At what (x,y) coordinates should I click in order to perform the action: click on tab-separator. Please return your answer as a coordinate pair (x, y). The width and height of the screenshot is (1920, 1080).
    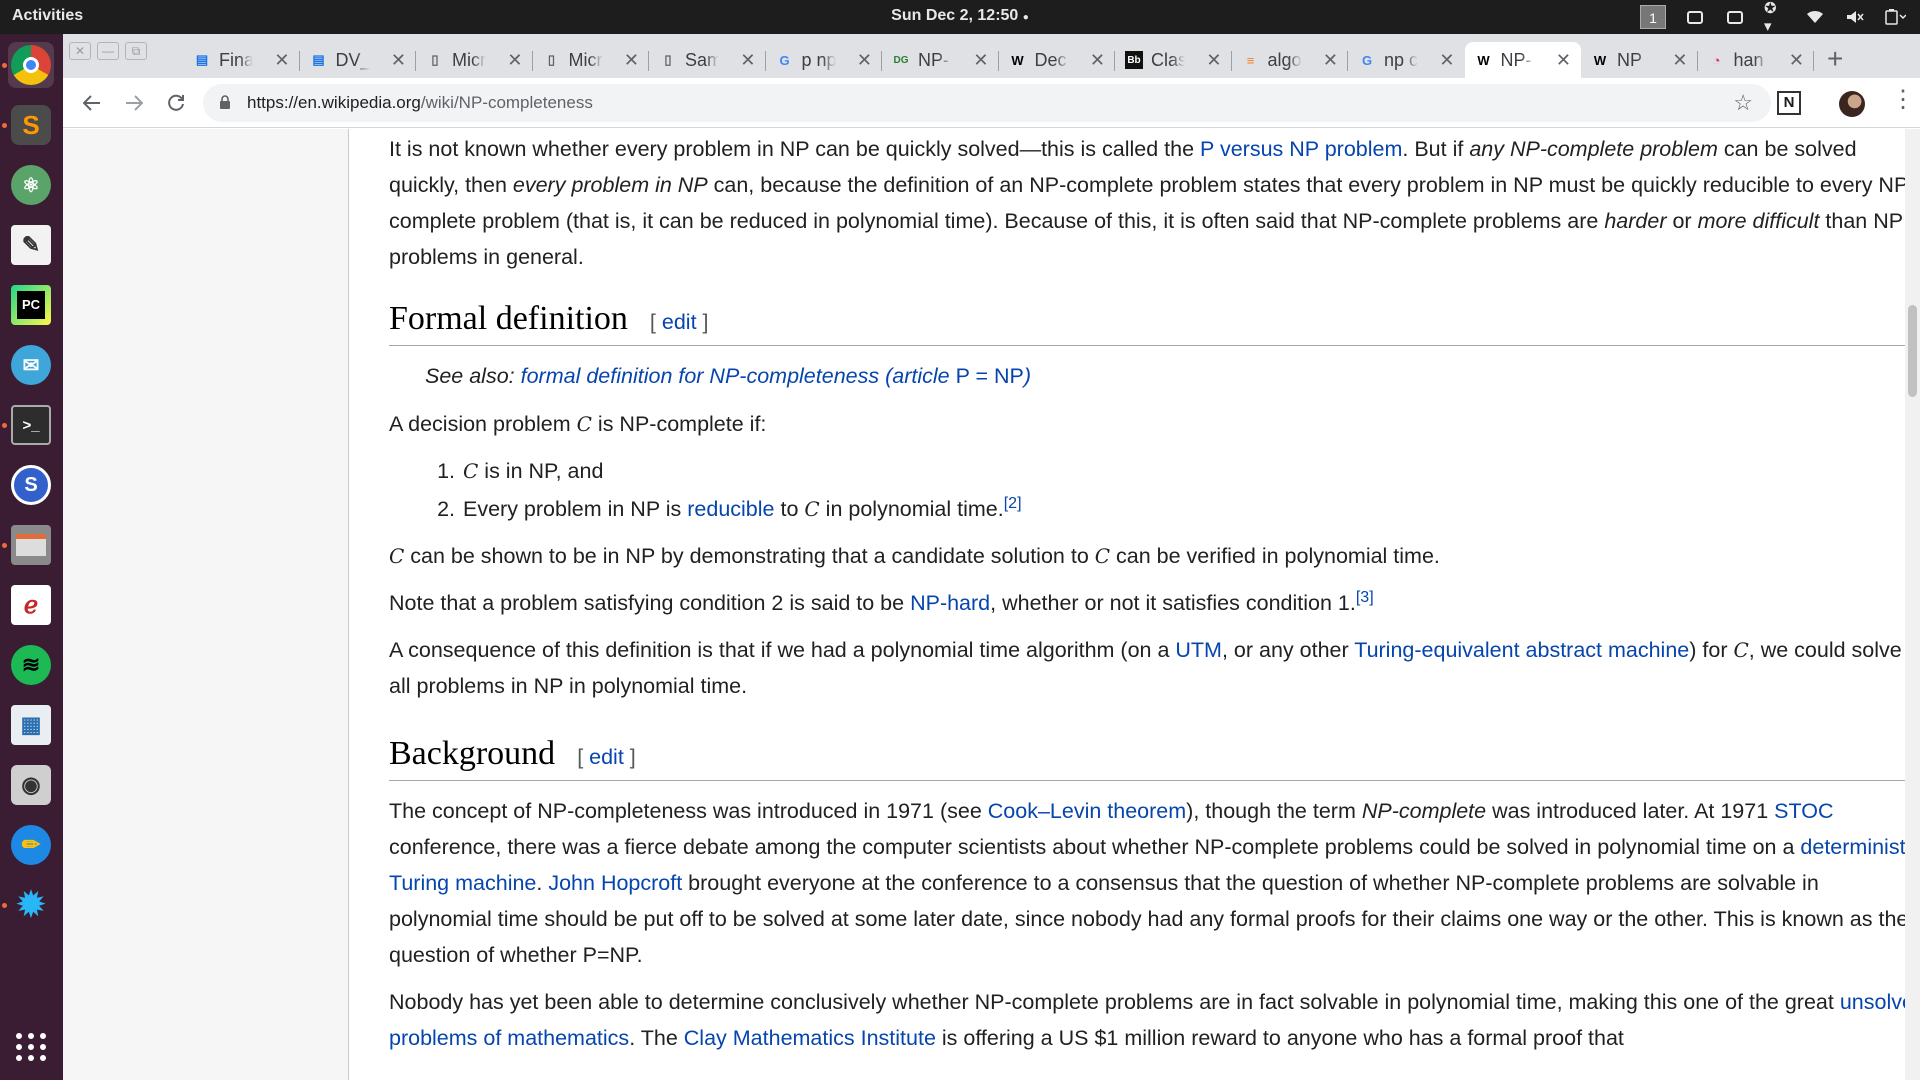
    Looking at the image, I should click on (1813, 61).